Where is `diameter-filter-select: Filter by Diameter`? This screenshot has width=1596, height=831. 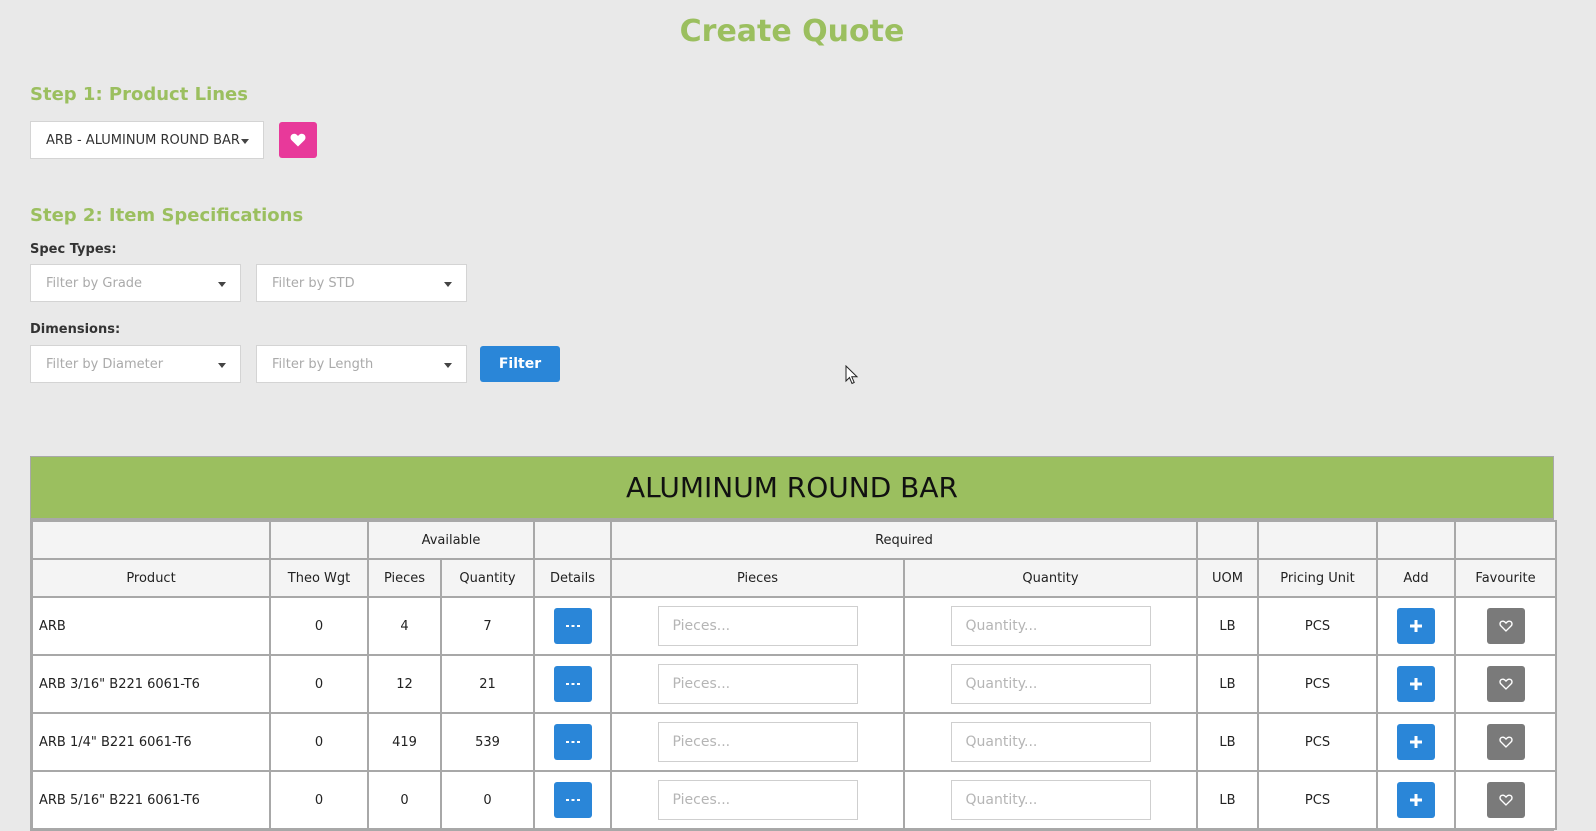
diameter-filter-select: Filter by Diameter is located at coordinates (135, 364).